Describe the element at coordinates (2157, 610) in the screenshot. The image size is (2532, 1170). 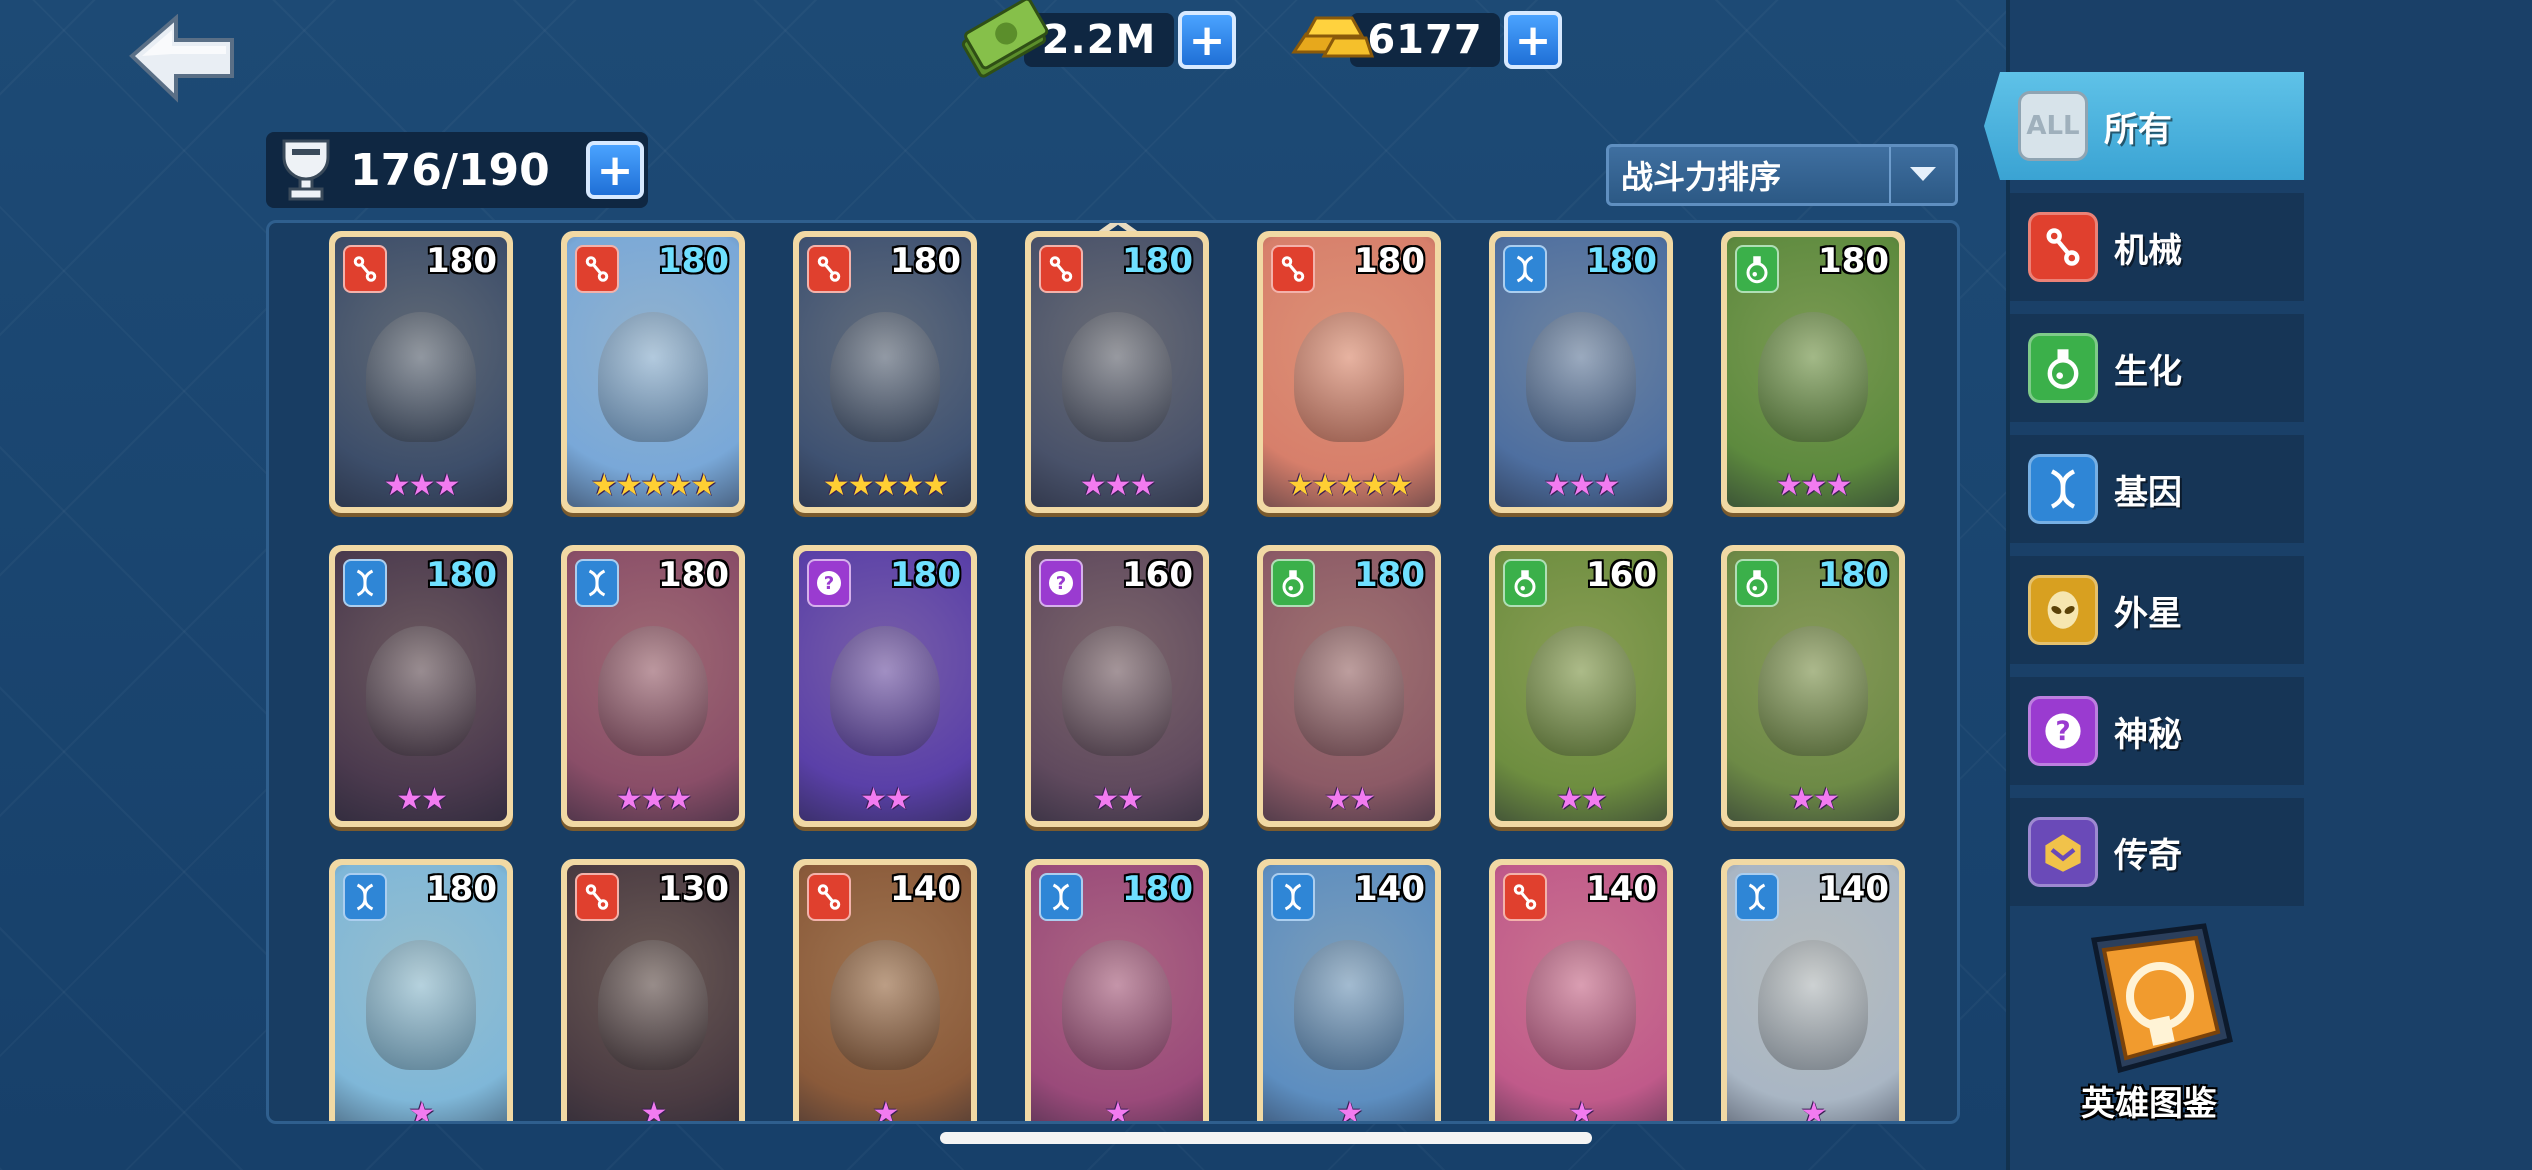
I see `sidebar-item-alien: 外星` at that location.